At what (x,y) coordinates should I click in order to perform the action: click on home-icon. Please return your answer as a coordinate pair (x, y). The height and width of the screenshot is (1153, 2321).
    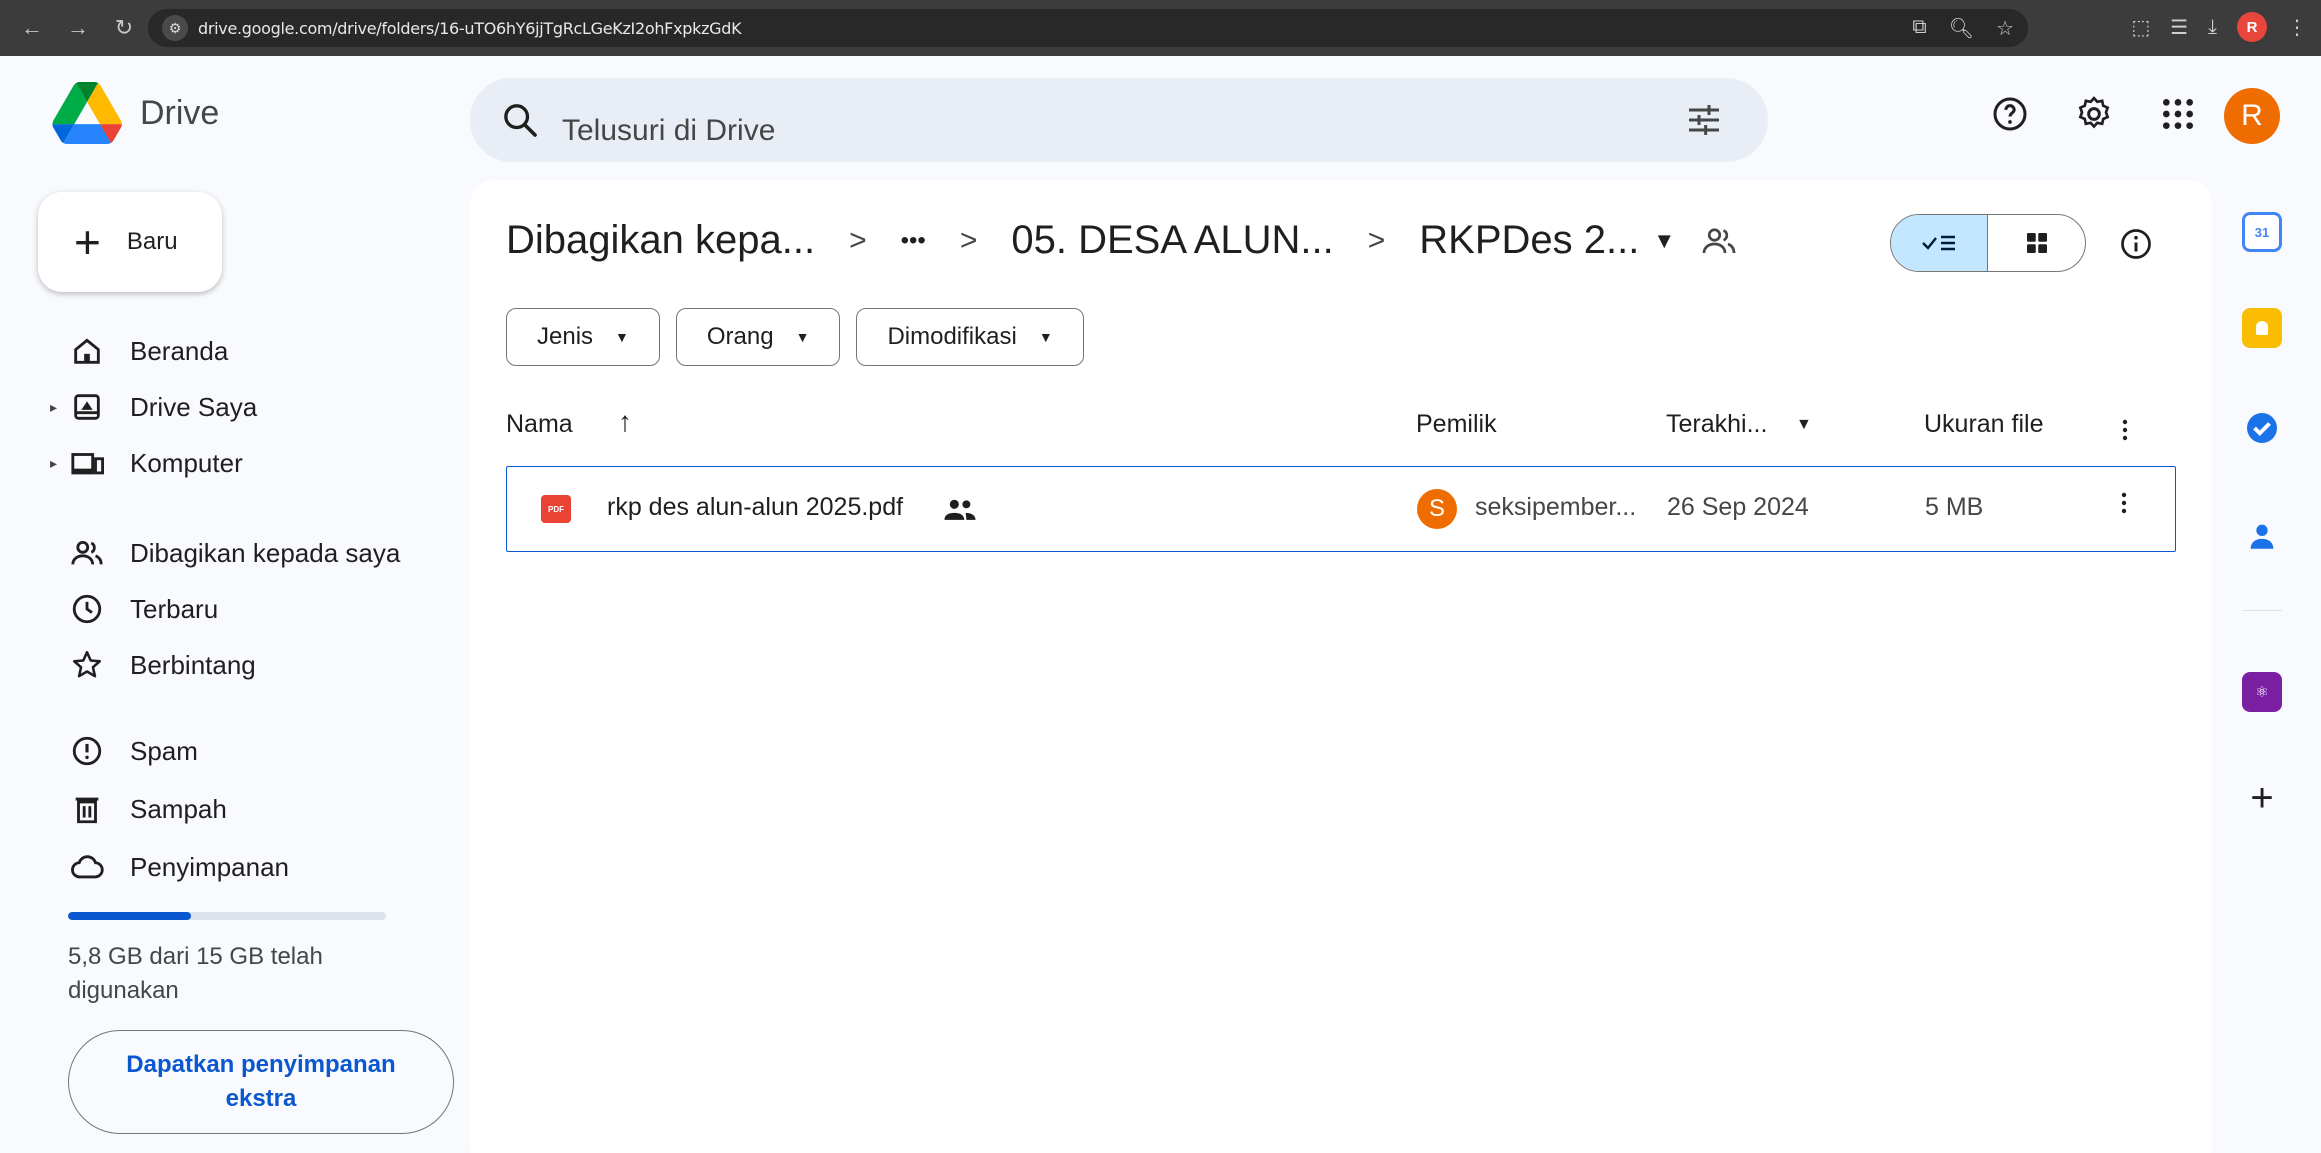
    Looking at the image, I should click on (87, 351).